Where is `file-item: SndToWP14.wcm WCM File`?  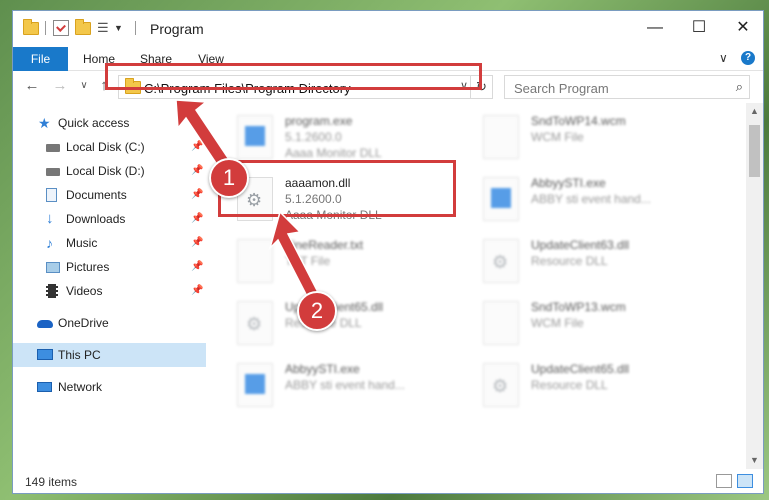
file-item: SndToWP14.wcm WCM File is located at coordinates (597, 137).